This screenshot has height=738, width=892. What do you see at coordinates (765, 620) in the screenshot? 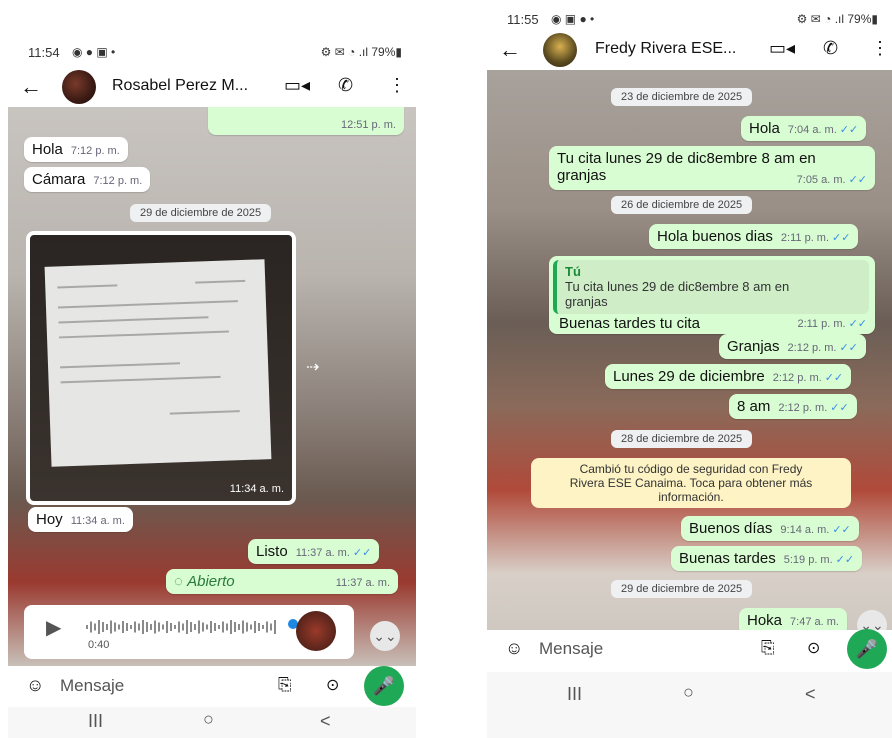
I see `message-text: Hoka` at bounding box center [765, 620].